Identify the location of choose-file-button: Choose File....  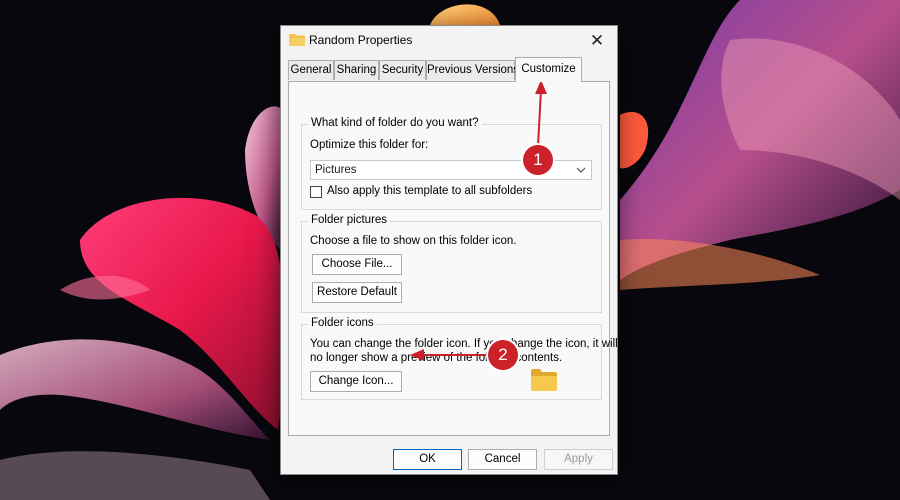
(357, 264).